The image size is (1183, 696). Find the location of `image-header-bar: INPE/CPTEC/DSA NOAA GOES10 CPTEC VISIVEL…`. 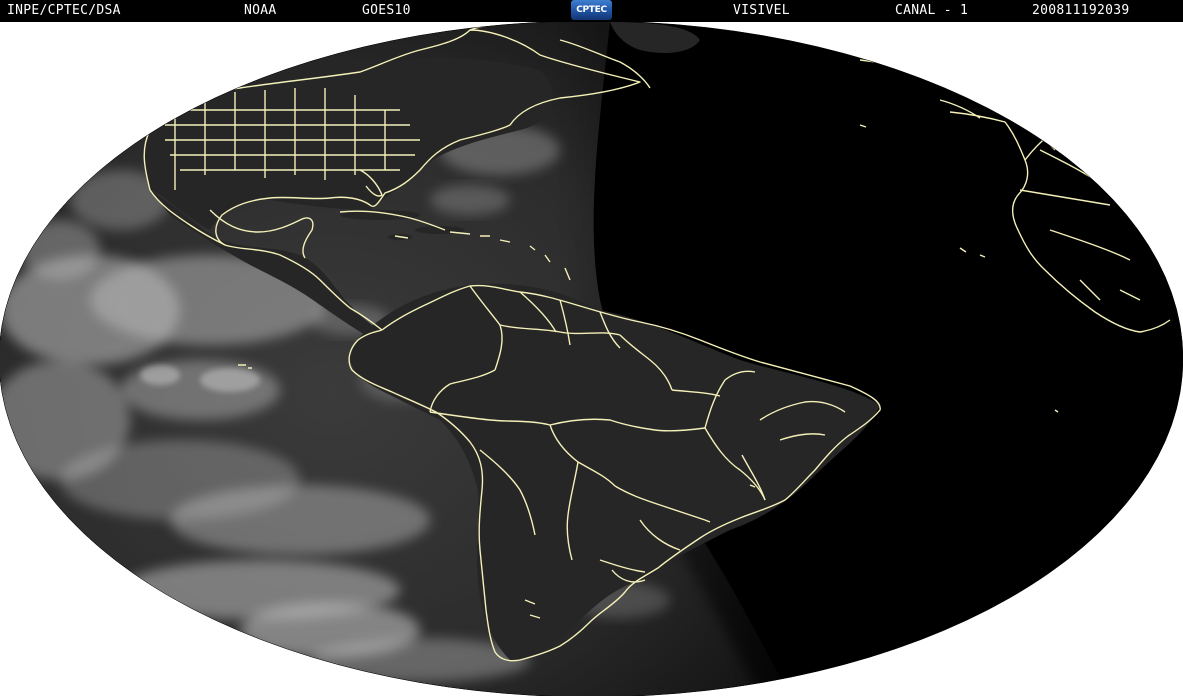

image-header-bar: INPE/CPTEC/DSA NOAA GOES10 CPTEC VISIVEL… is located at coordinates (591, 11).